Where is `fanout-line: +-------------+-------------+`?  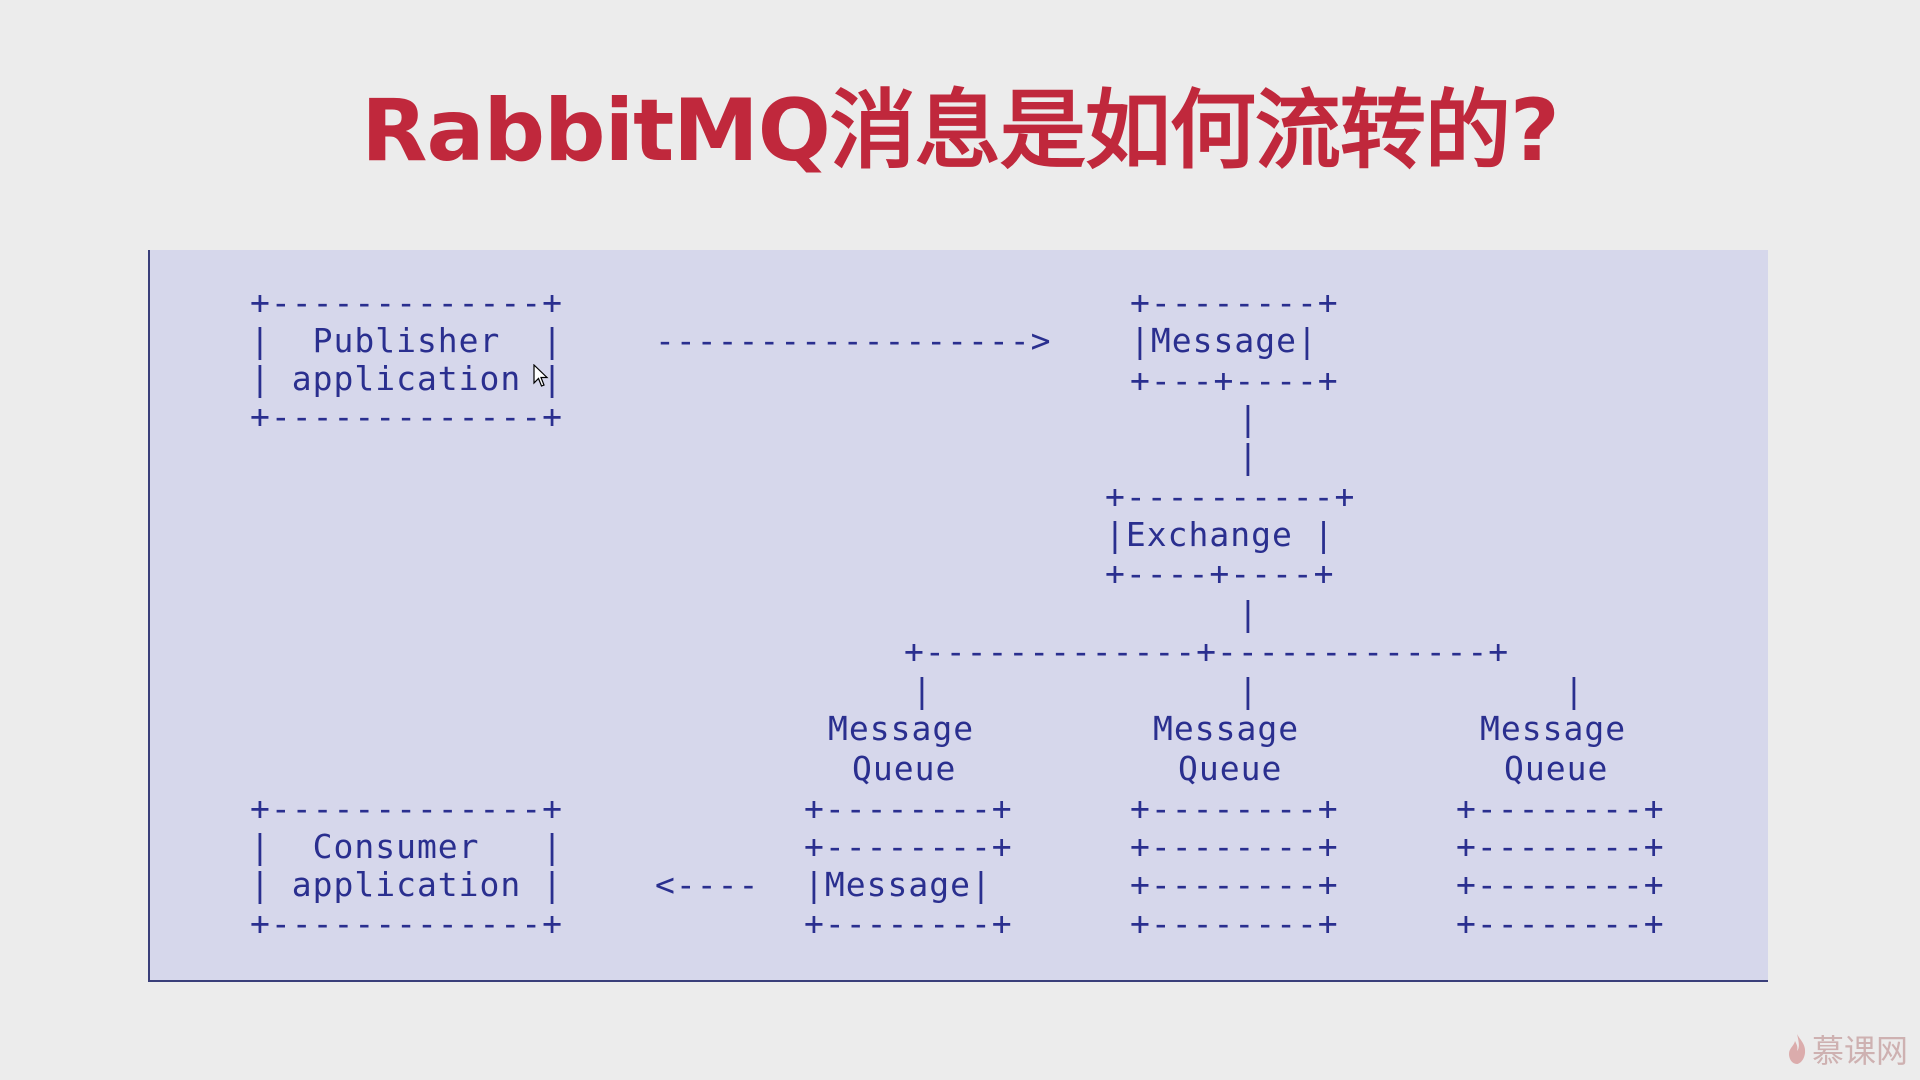
fanout-line: +-------------+-------------+ is located at coordinates (1207, 651).